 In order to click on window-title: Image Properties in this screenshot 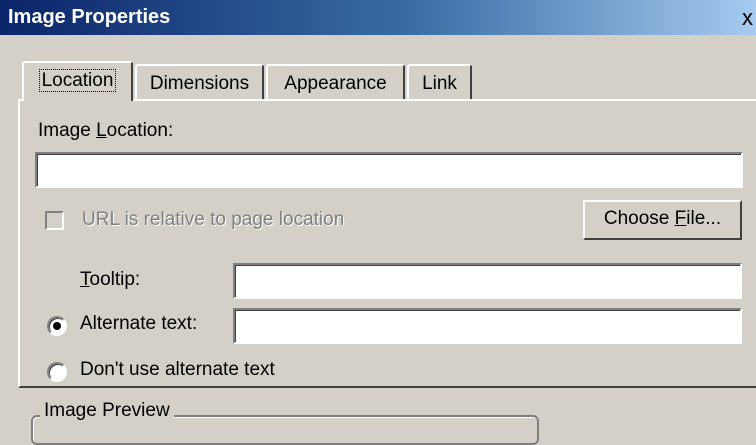, I will do `click(89, 17)`.